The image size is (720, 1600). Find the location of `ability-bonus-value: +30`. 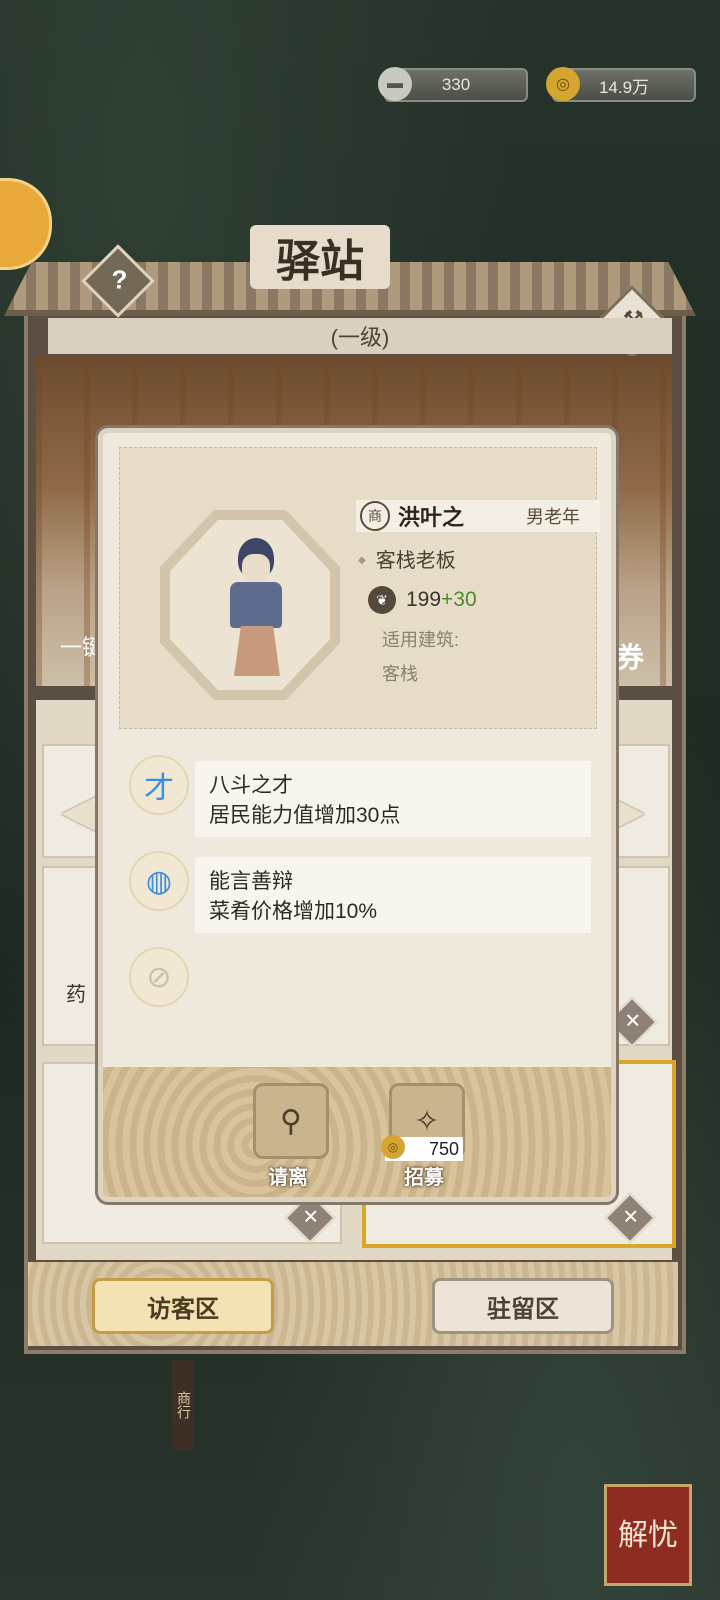

ability-bonus-value: +30 is located at coordinates (459, 599).